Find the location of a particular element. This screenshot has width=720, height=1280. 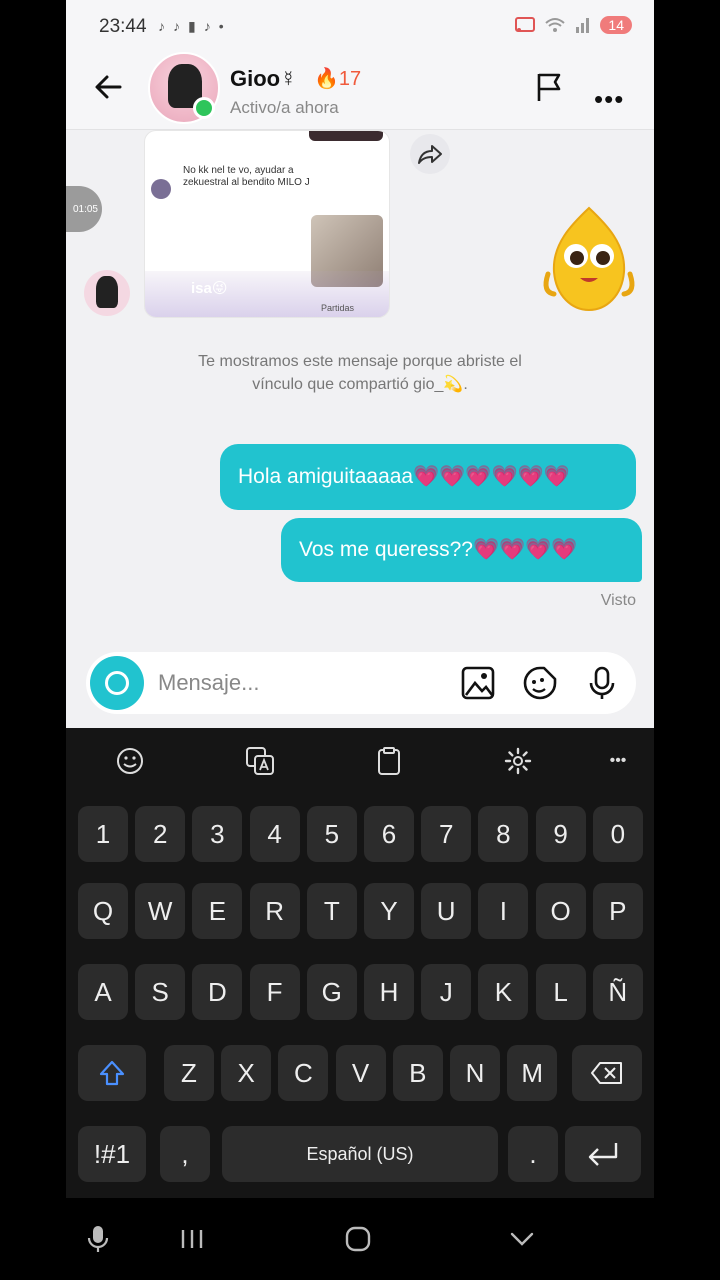

backspace-icon is located at coordinates (606, 1073).